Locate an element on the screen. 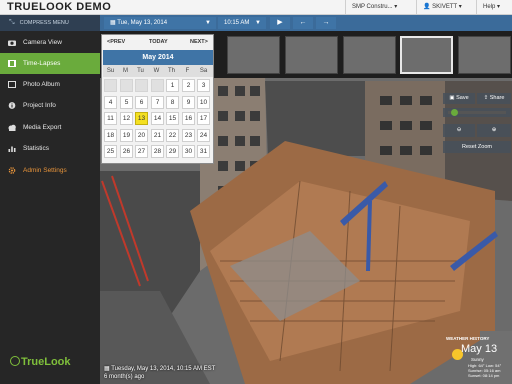 The image size is (512, 384). calendar-day: 7 is located at coordinates (157, 102).